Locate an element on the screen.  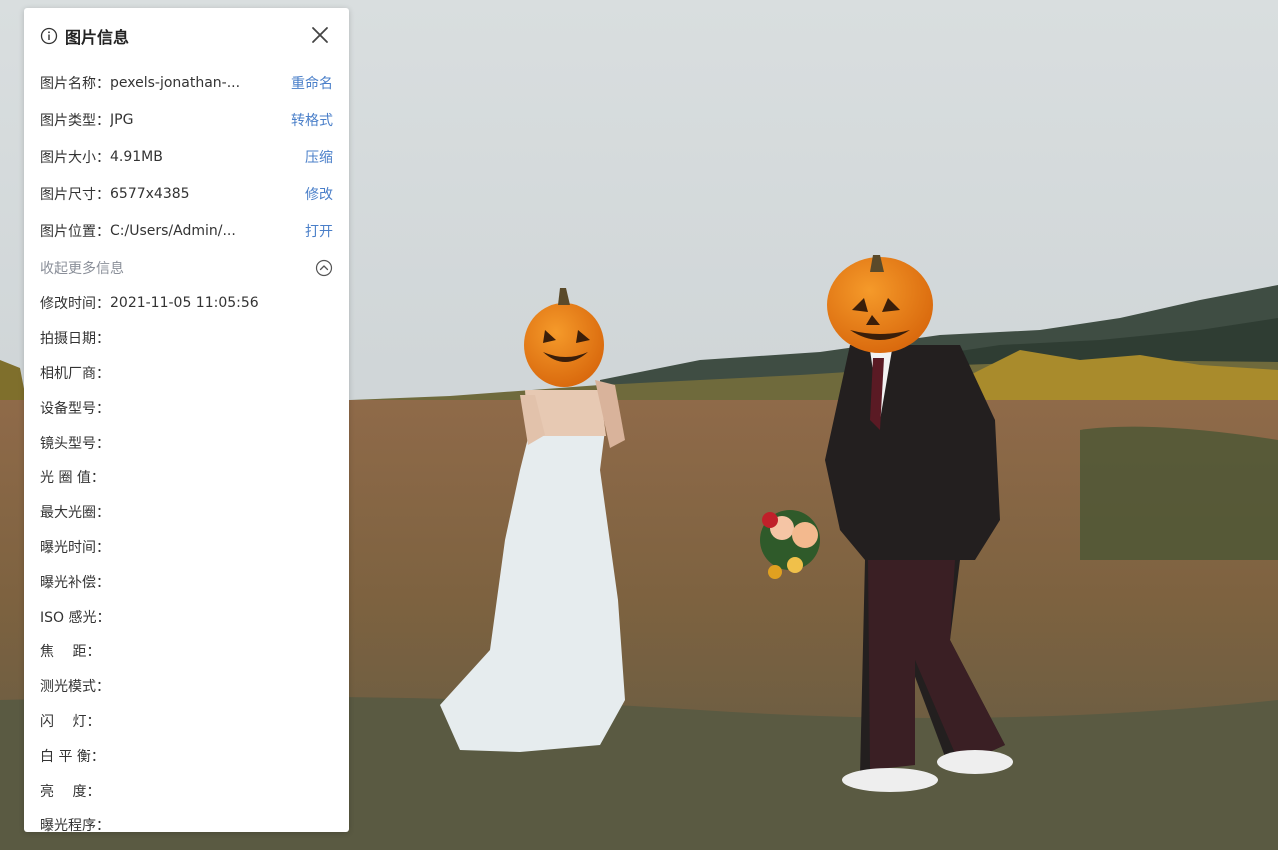
compress-button: 压缩 is located at coordinates (319, 157).